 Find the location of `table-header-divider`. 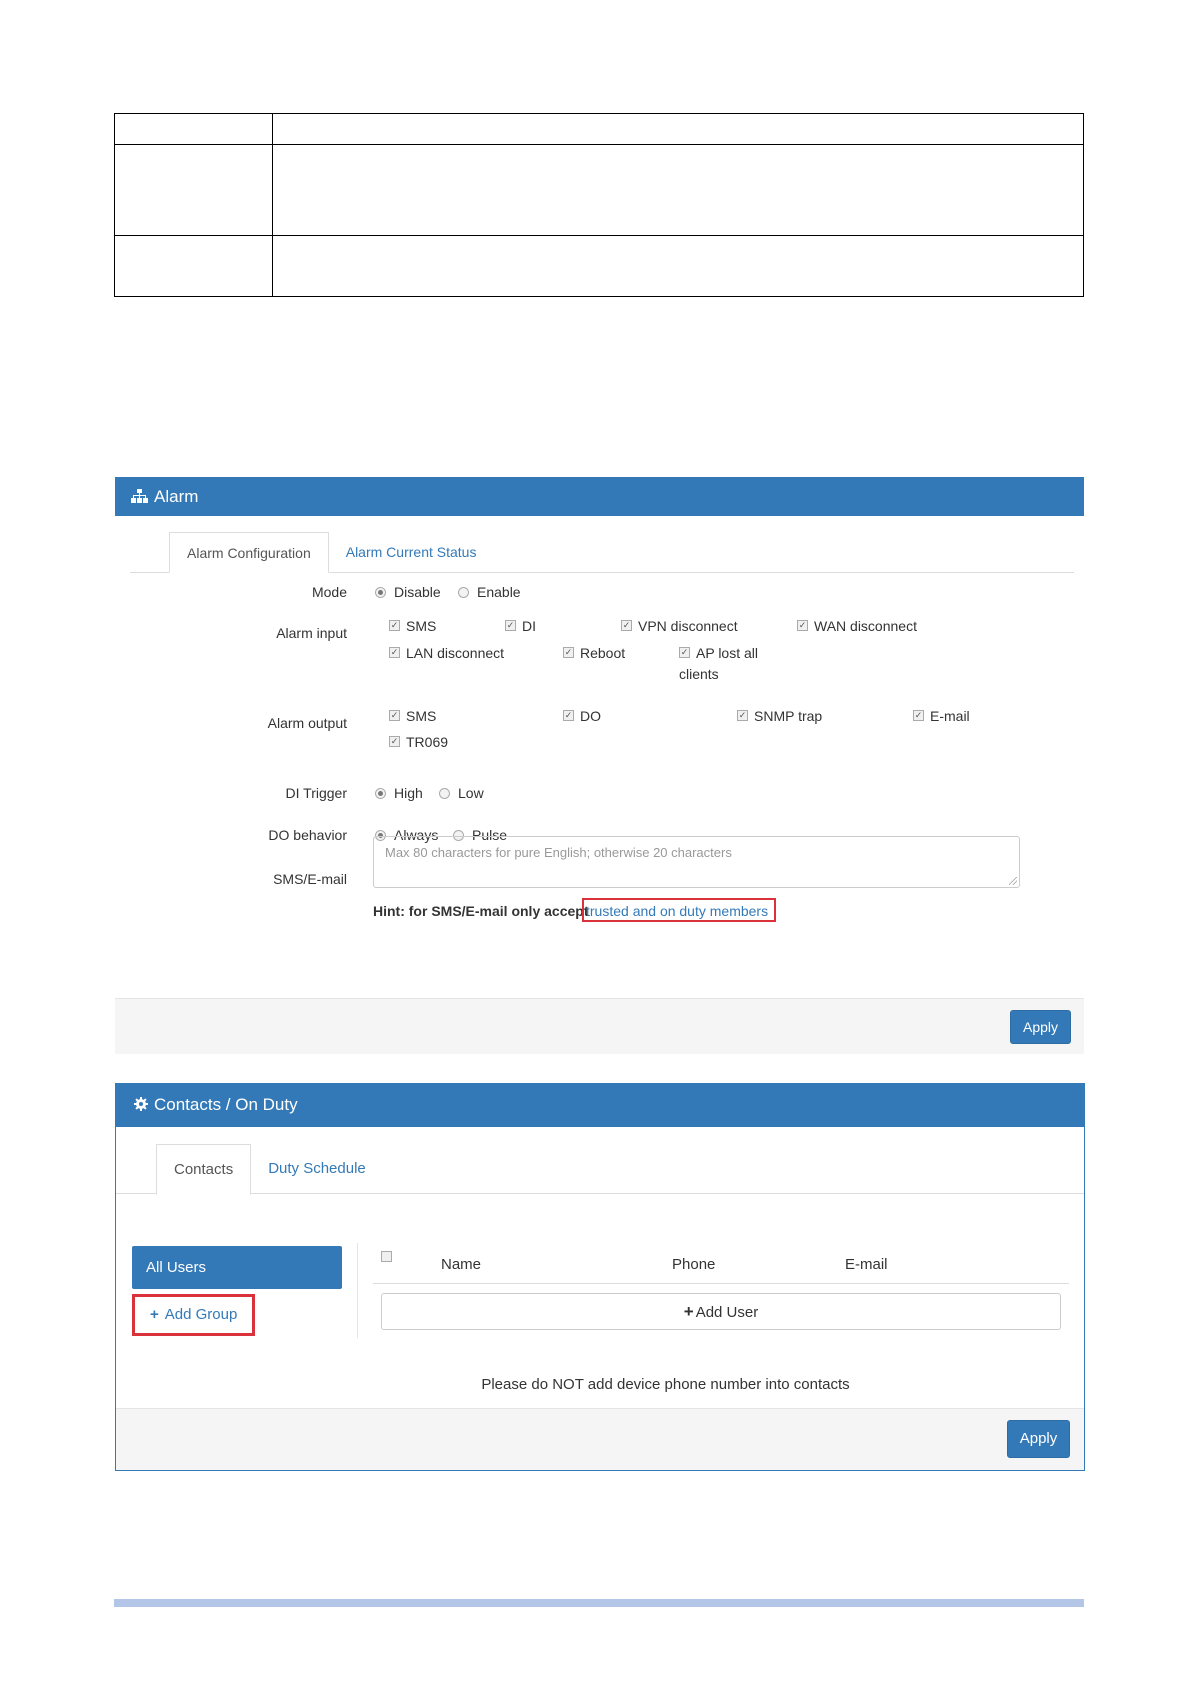

table-header-divider is located at coordinates (721, 1283).